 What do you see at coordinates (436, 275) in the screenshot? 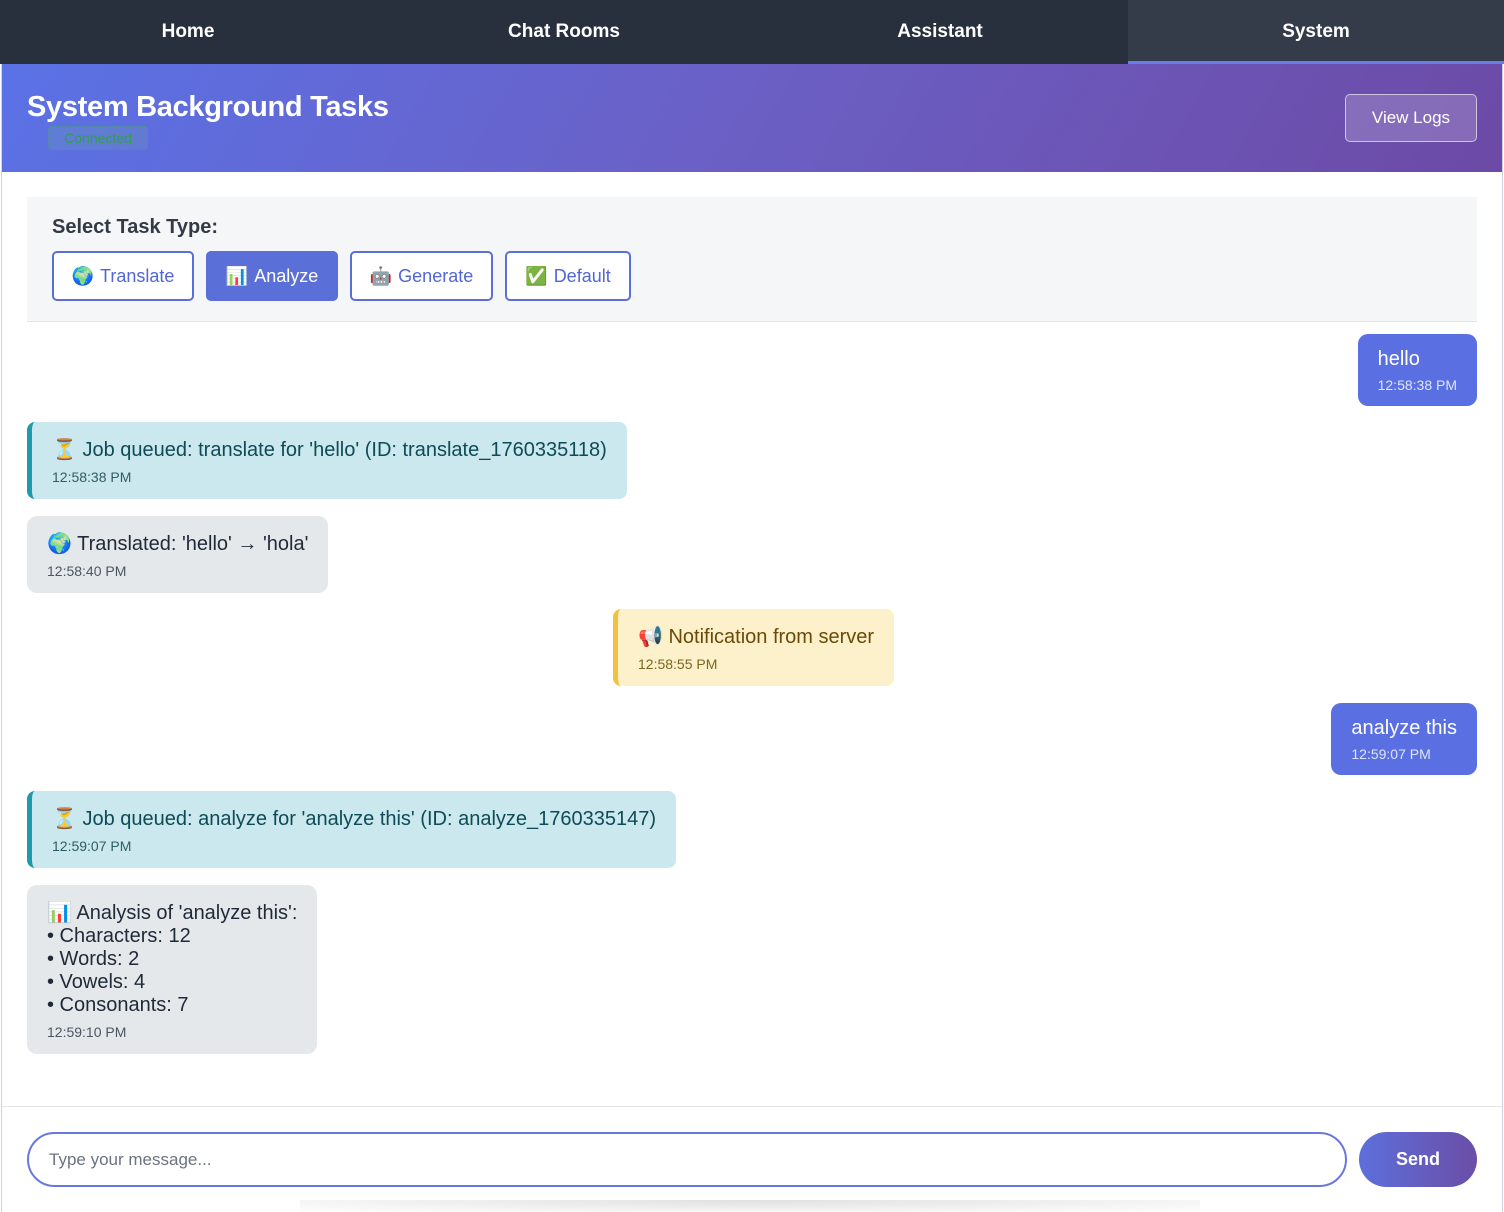
I see `task-generate-label: Generate` at bounding box center [436, 275].